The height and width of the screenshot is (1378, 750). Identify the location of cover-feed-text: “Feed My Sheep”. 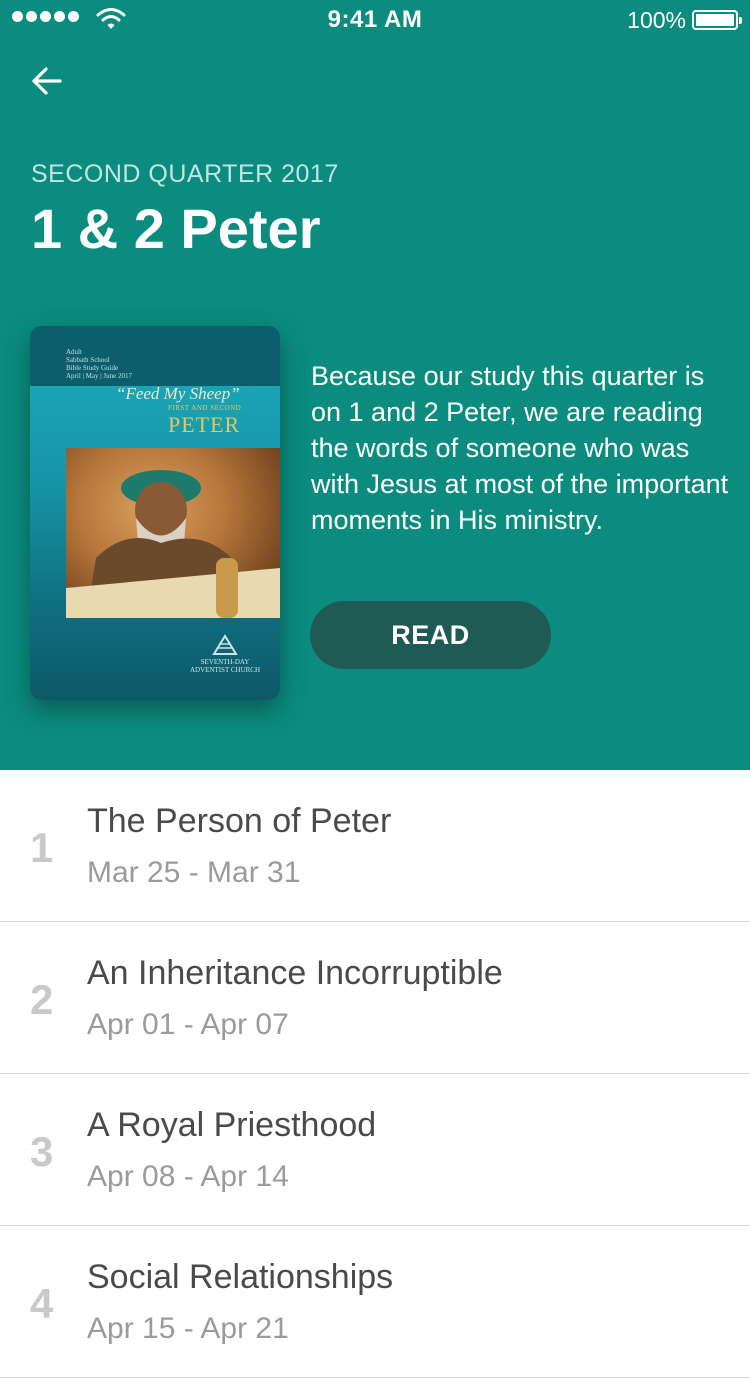
(178, 393).